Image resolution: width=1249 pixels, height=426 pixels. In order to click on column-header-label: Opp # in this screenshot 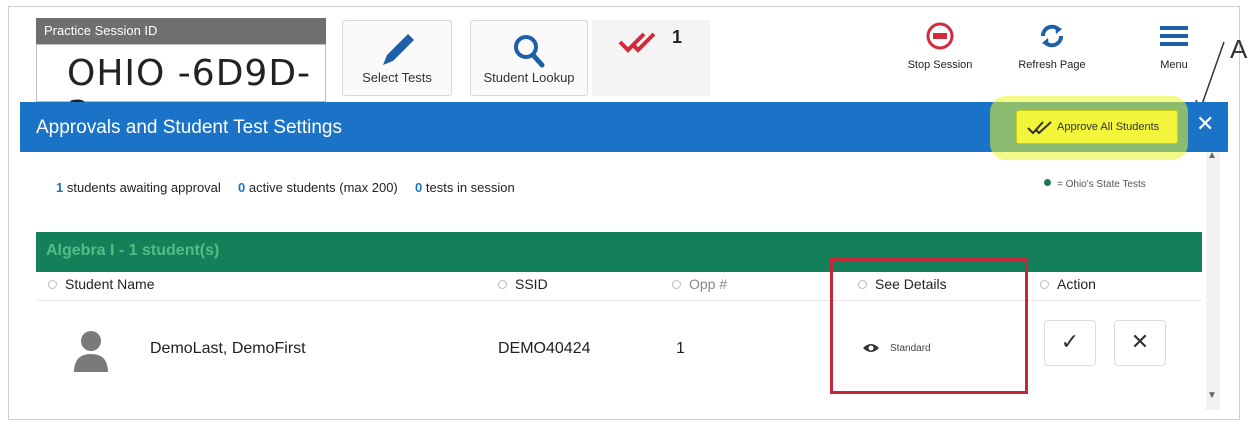, I will do `click(708, 284)`.